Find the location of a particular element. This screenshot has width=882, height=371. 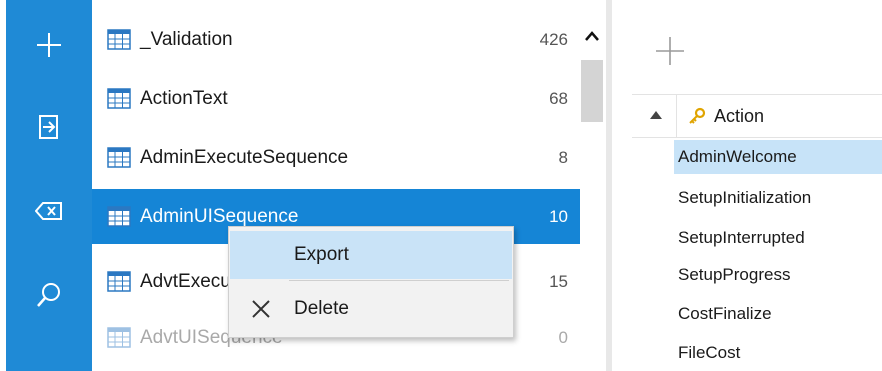

delete-table-button is located at coordinates (49, 211).